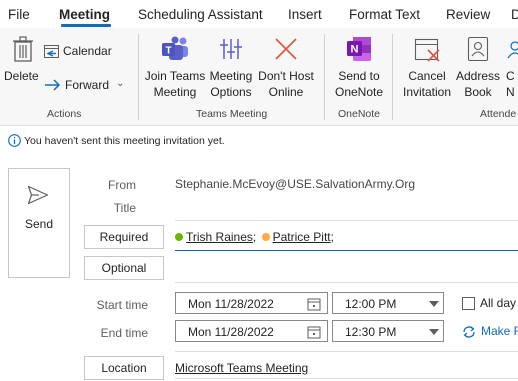 This screenshot has width=518, height=381. What do you see at coordinates (232, 114) in the screenshot?
I see `group-label-teams-meeting: Teams Meeting` at bounding box center [232, 114].